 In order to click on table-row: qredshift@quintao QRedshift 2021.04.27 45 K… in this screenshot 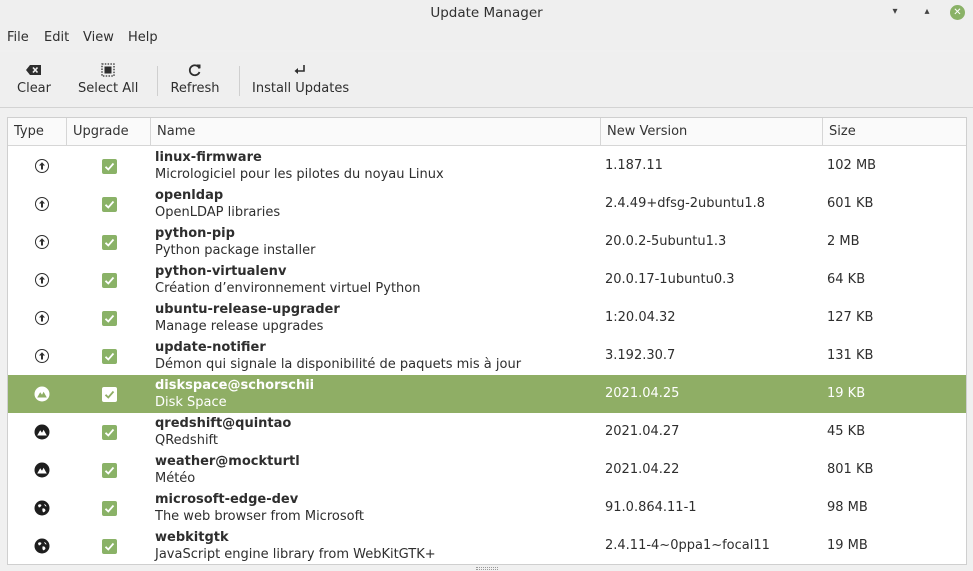, I will do `click(487, 432)`.